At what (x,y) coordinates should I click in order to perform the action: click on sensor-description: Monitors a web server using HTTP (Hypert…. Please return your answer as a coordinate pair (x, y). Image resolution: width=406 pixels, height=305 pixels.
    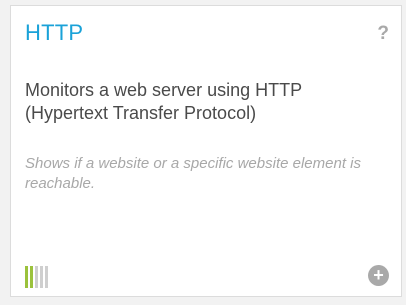
    Looking at the image, I should click on (163, 101).